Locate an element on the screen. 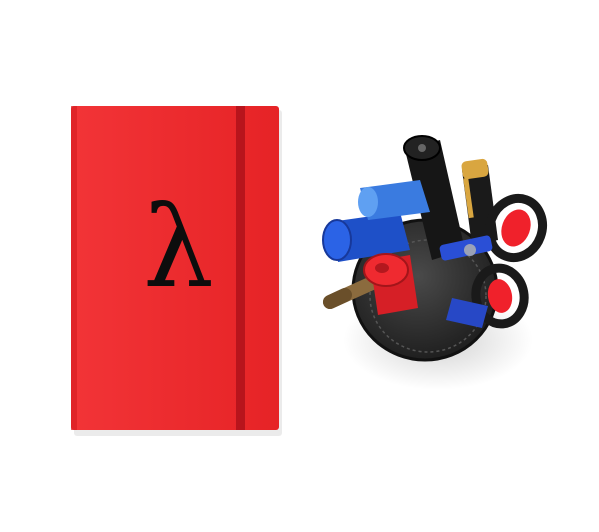 This screenshot has height=532, width=599. cover-symbol: λ is located at coordinates (178, 248).